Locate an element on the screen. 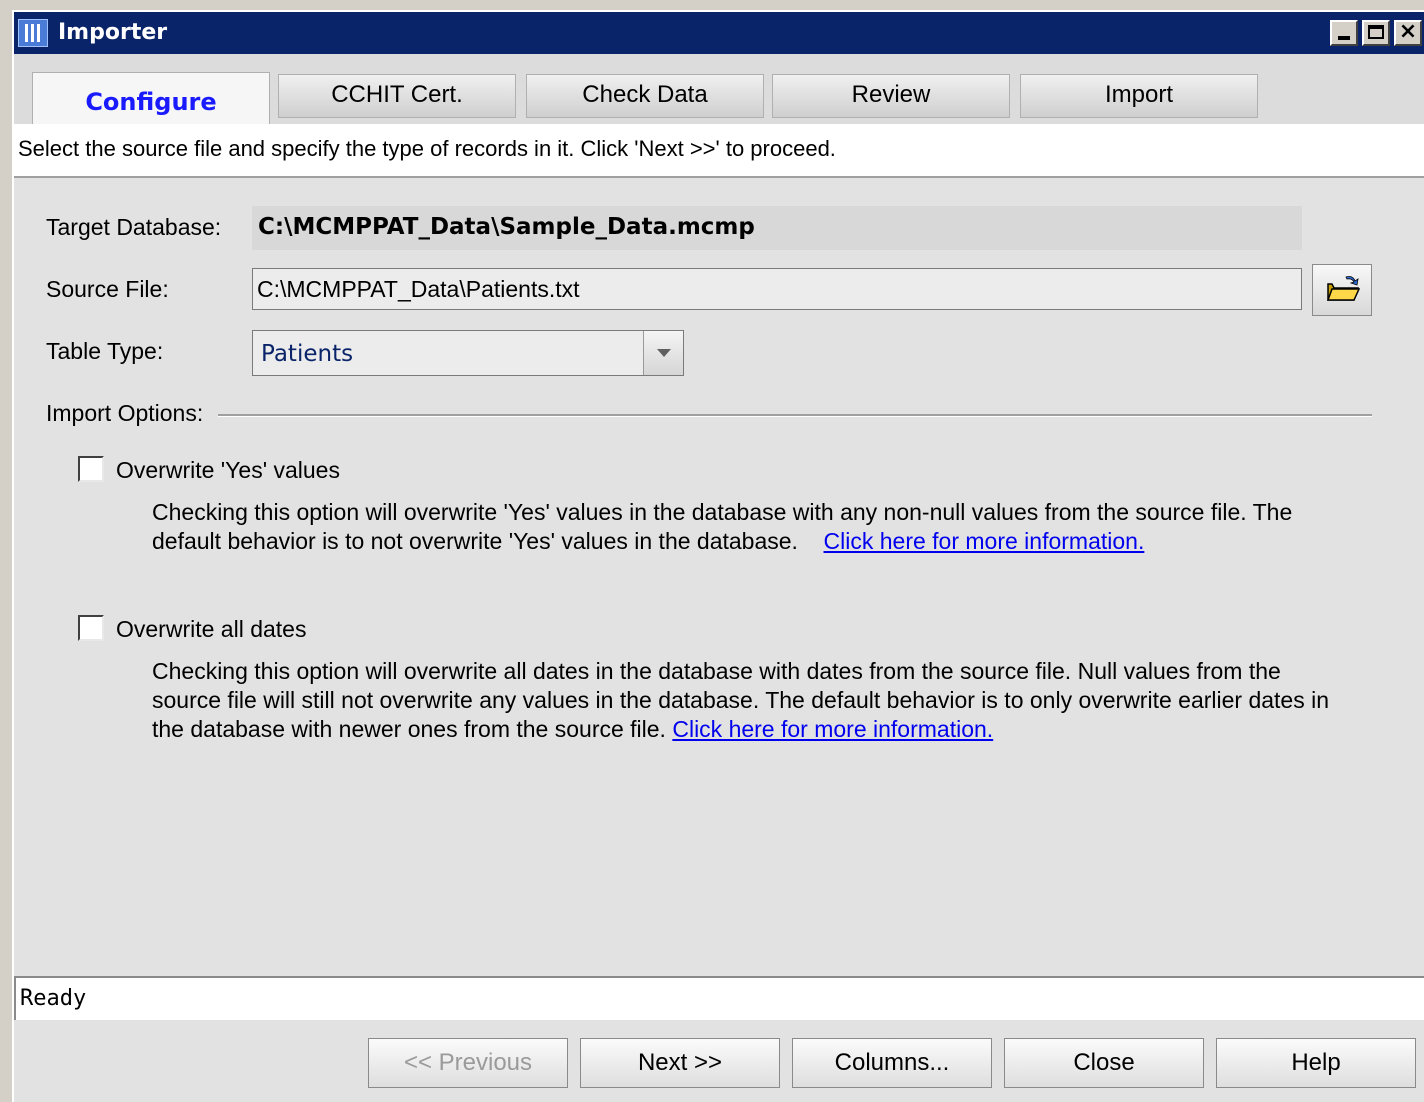 The image size is (1424, 1102). minimize-button is located at coordinates (1344, 33).